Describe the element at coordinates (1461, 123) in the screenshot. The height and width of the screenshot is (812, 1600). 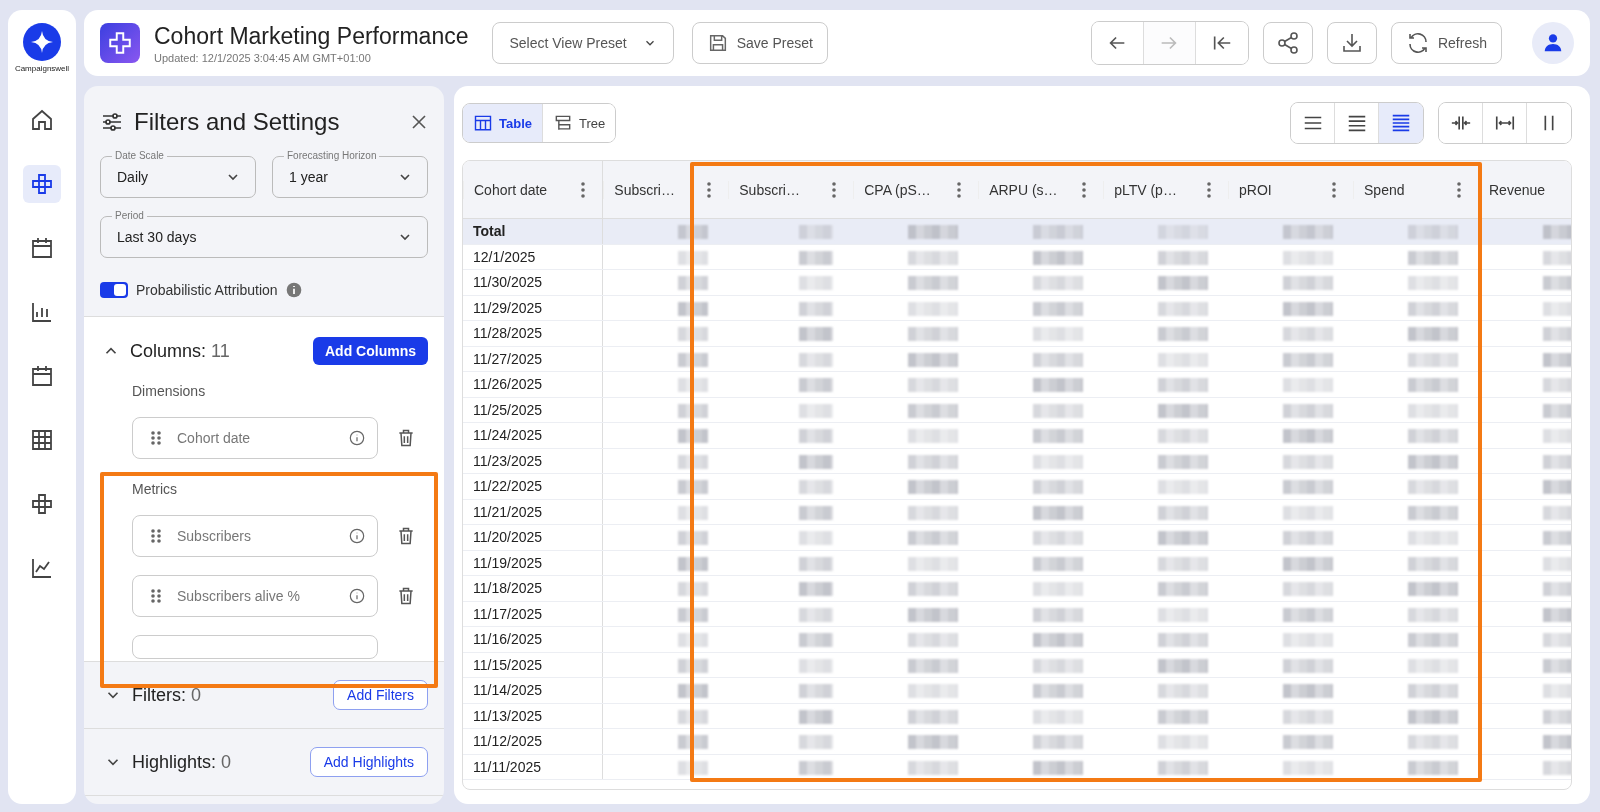
I see `shrink-columns-button` at that location.